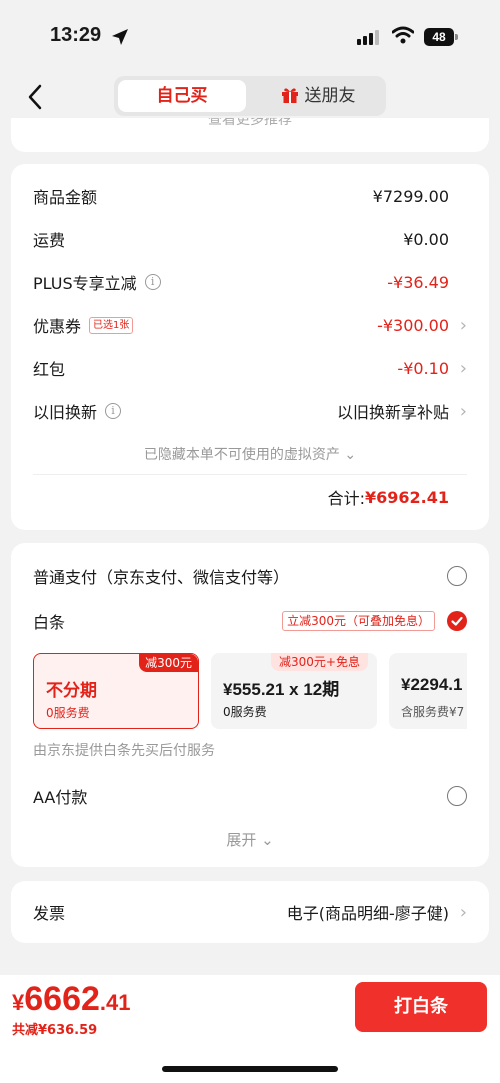  I want to click on purchase-mode-switch: 自己买 送朋友, so click(250, 96).